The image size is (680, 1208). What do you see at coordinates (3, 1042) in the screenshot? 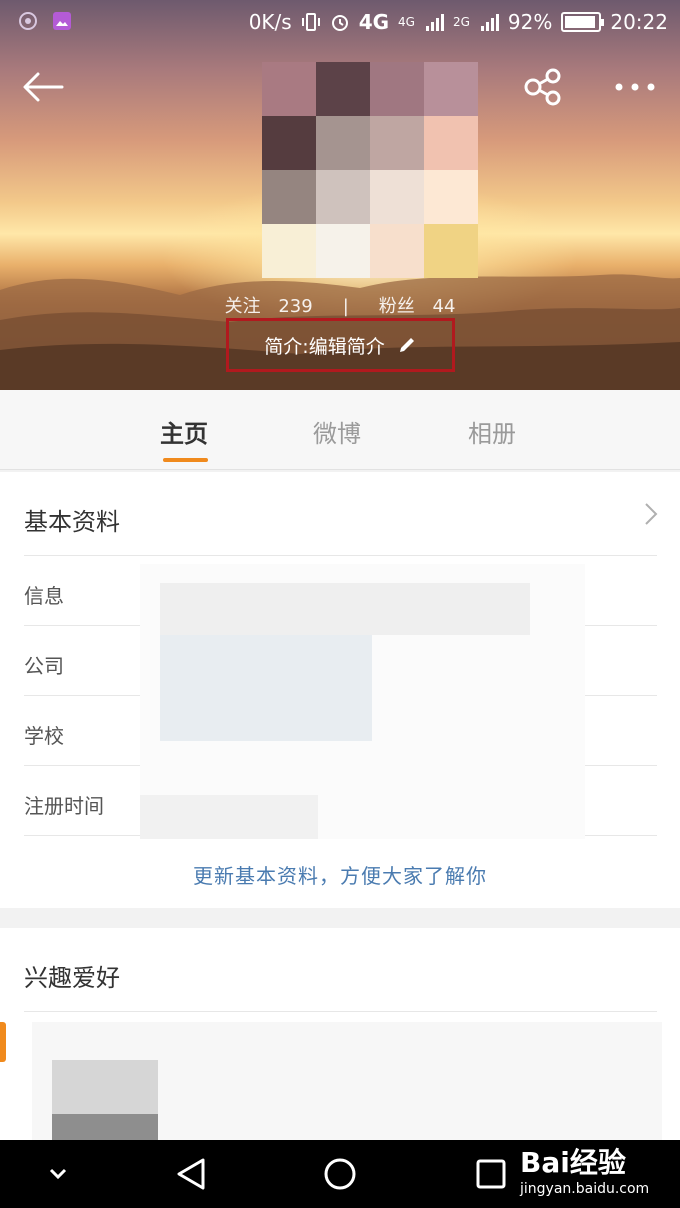
I see `side-indicator` at bounding box center [3, 1042].